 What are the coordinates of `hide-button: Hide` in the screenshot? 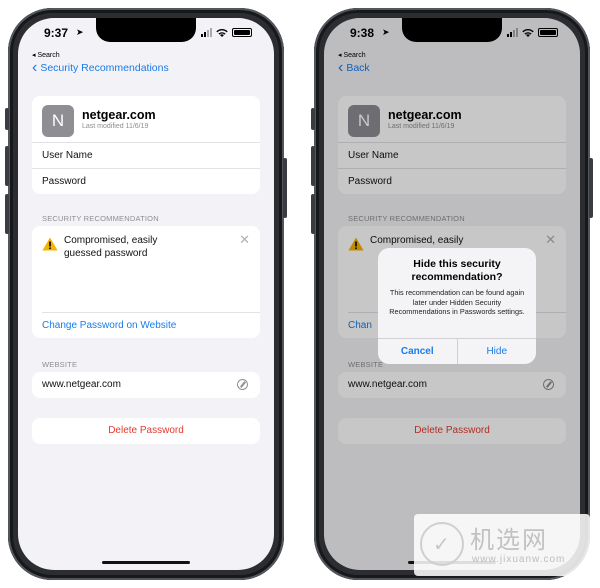 It's located at (497, 351).